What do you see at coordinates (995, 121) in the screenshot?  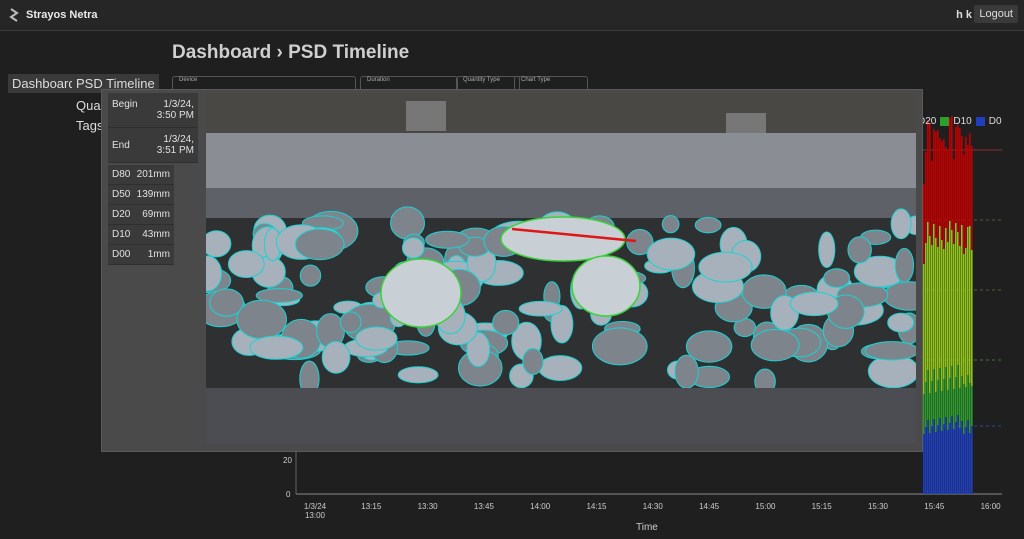 I see `legend-d0: D0` at bounding box center [995, 121].